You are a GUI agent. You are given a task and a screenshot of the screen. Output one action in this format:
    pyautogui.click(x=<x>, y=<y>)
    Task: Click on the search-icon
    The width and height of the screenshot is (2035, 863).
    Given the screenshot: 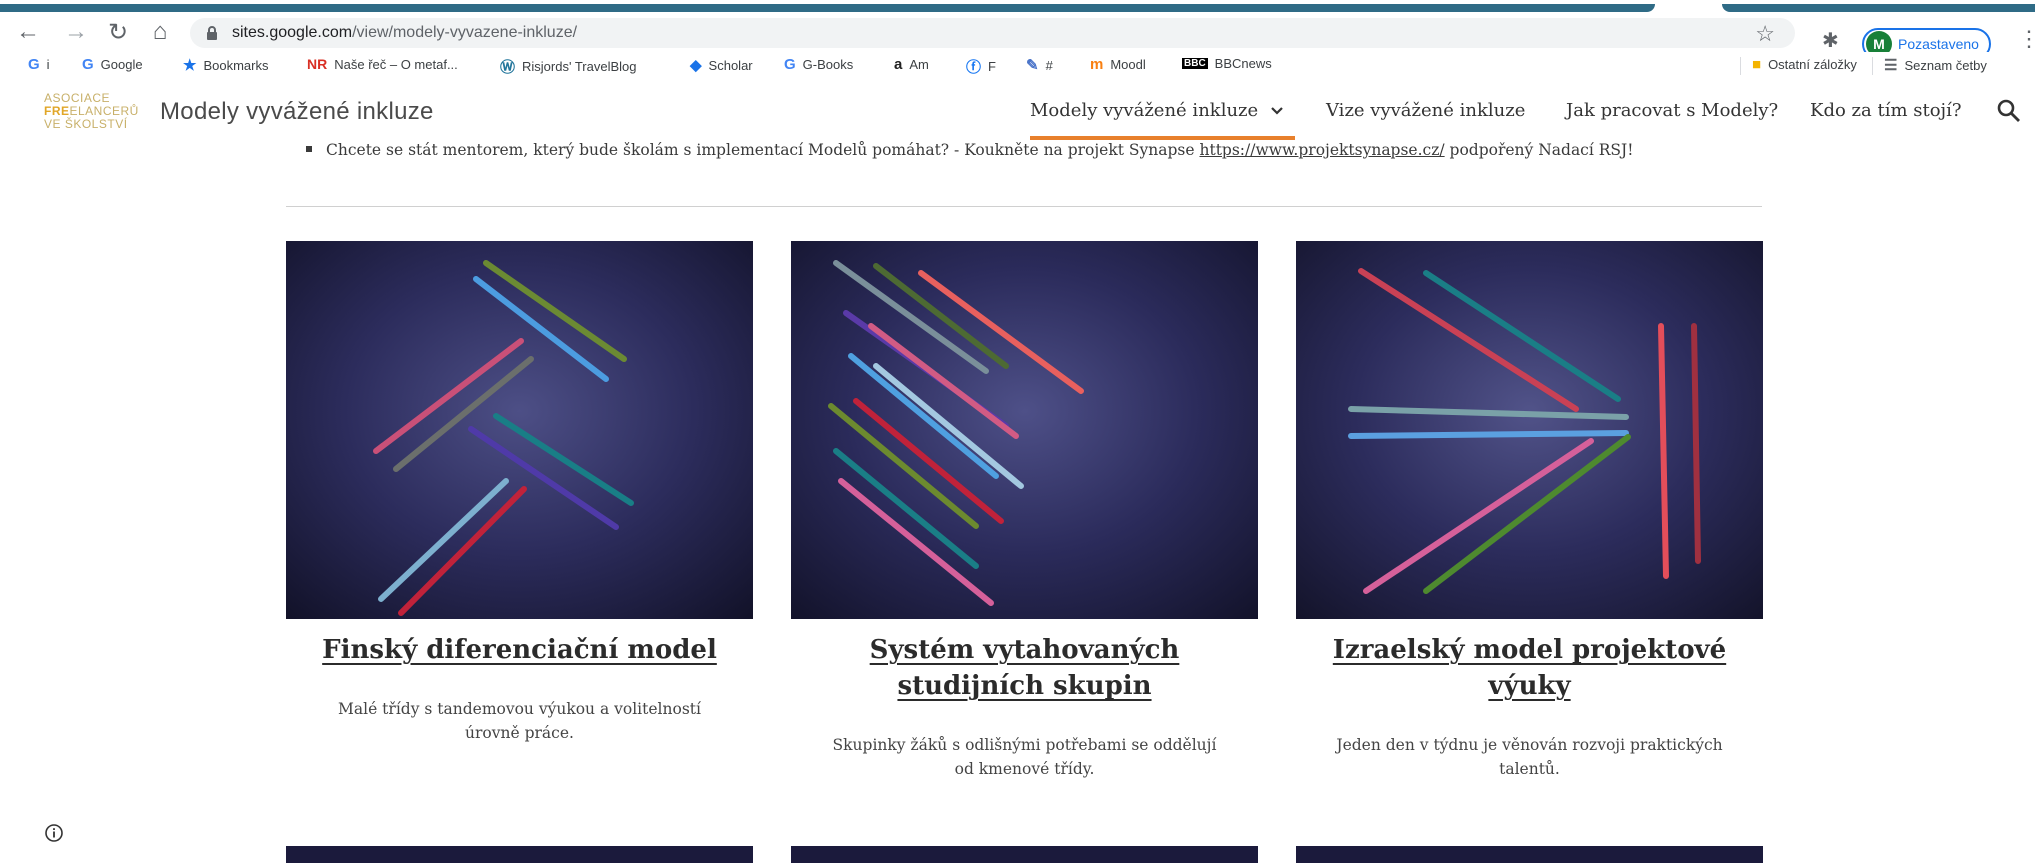 What is the action you would take?
    pyautogui.click(x=2009, y=111)
    